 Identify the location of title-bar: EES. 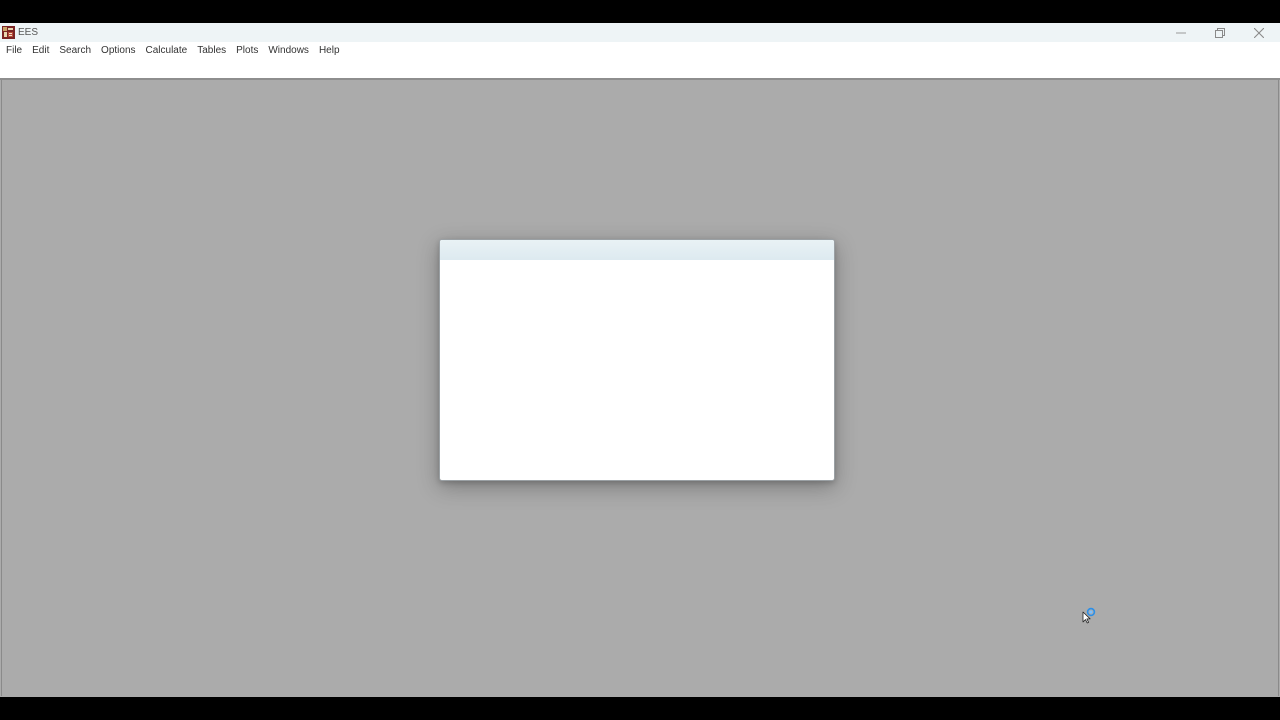
(640, 32).